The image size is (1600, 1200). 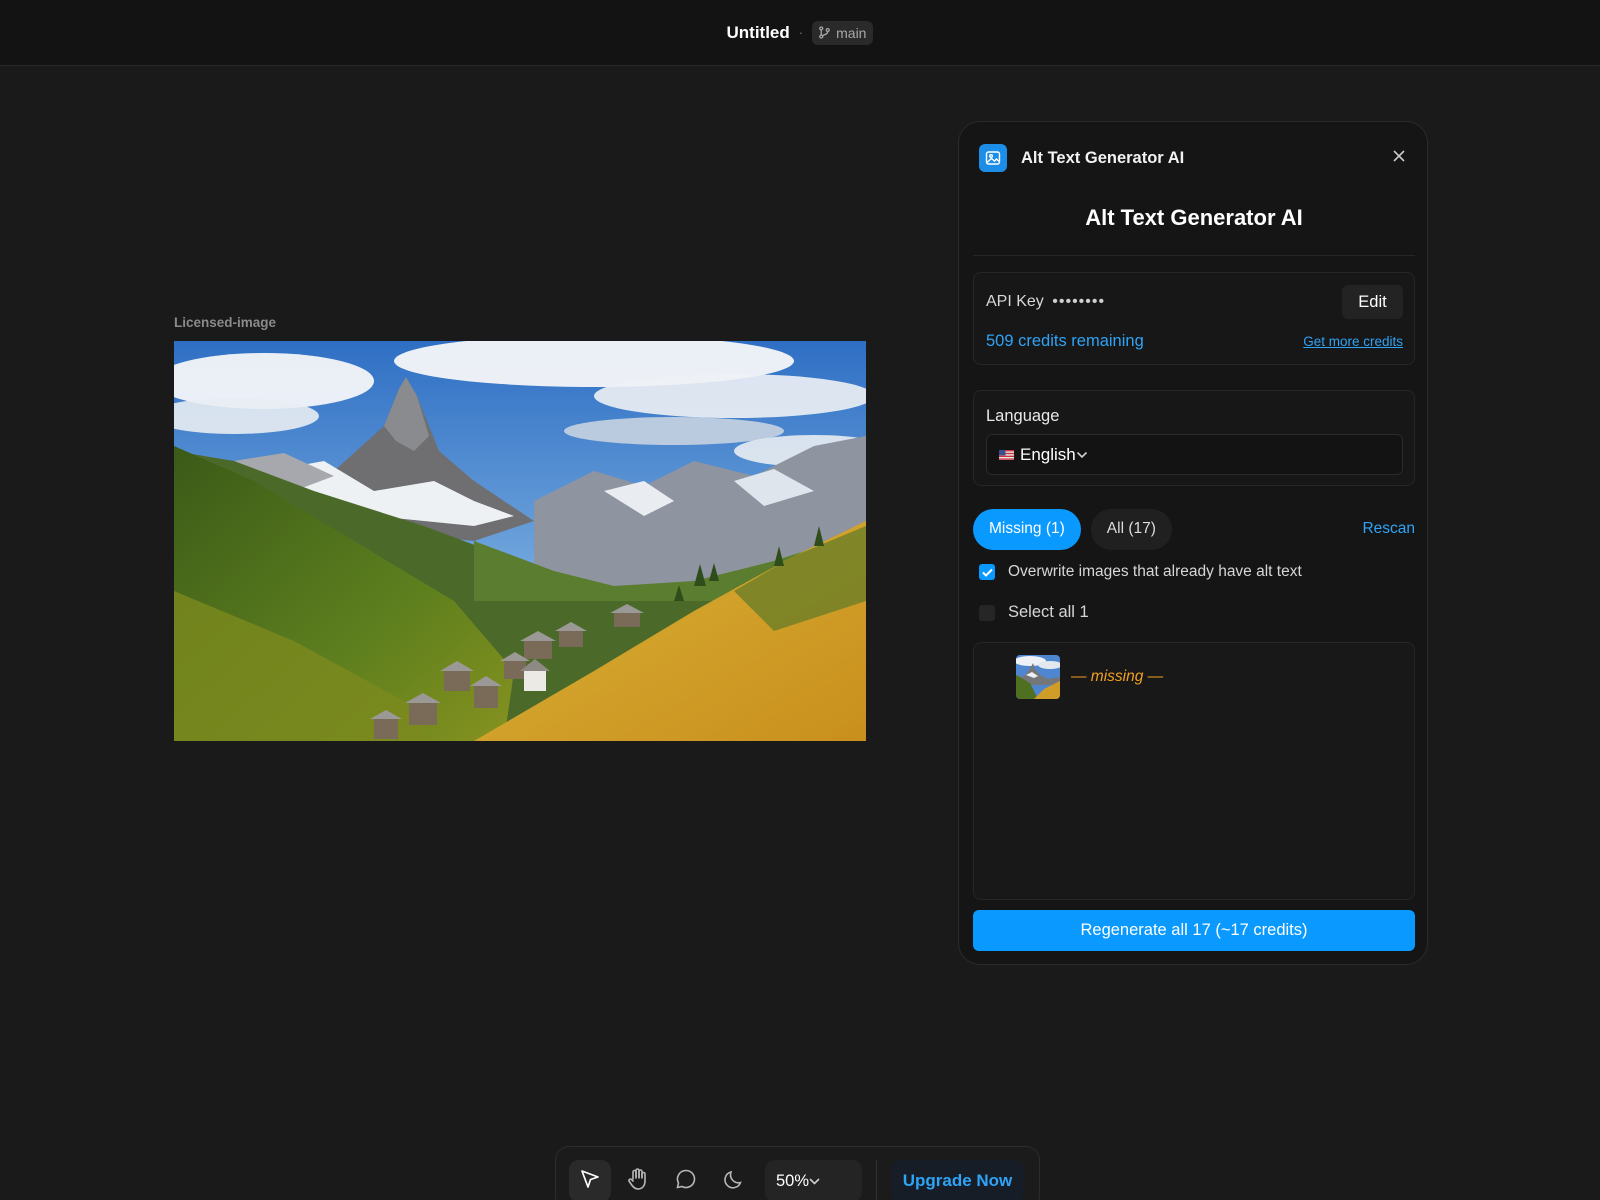 I want to click on us-flag-icon, so click(x=1009, y=454).